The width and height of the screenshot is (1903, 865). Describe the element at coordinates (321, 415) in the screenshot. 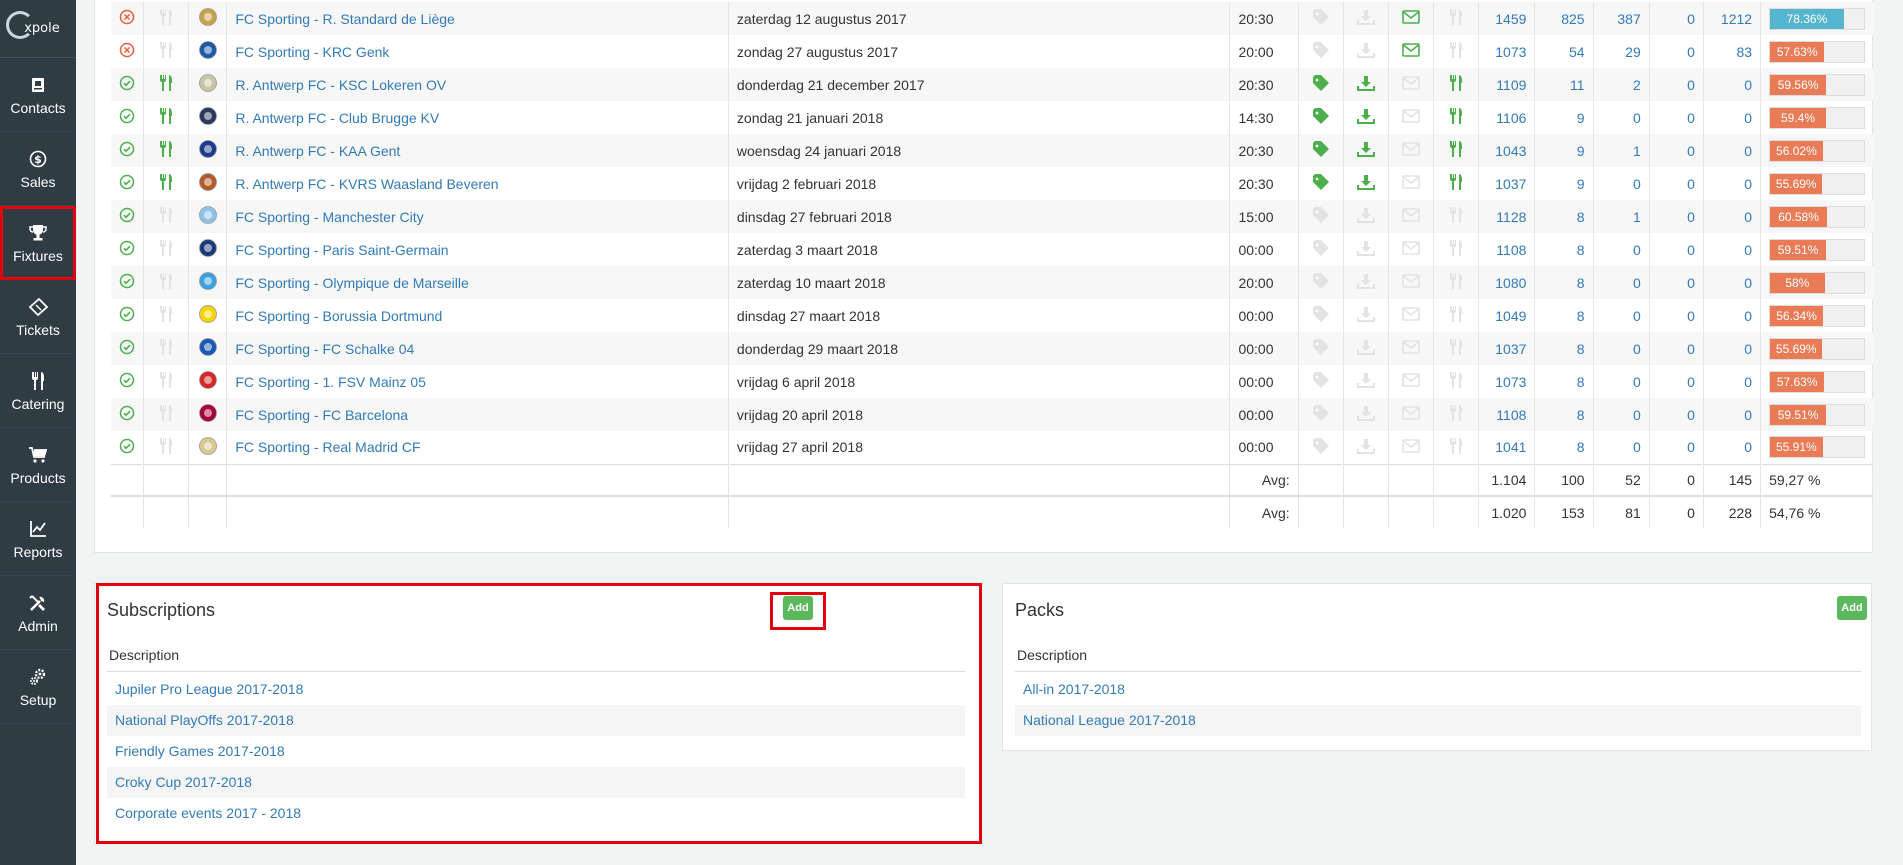

I see `match-link: FC Sporting - FC Barcelona` at that location.